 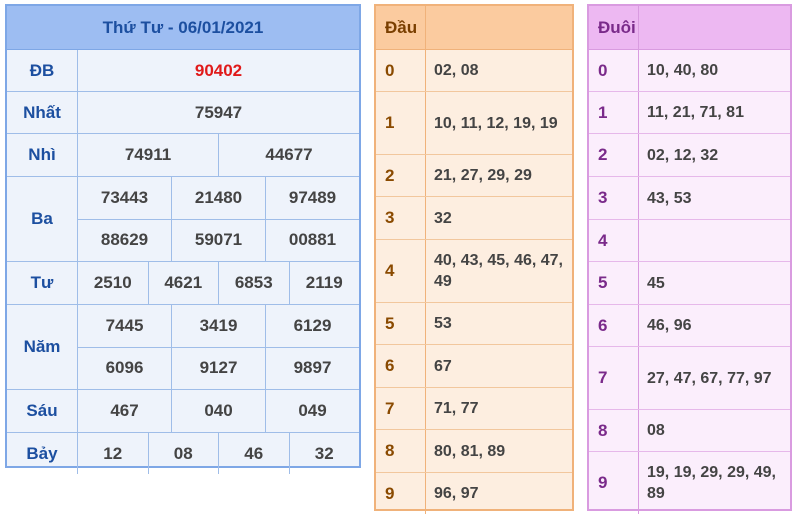 I want to click on prize-number: 7445, so click(x=125, y=326).